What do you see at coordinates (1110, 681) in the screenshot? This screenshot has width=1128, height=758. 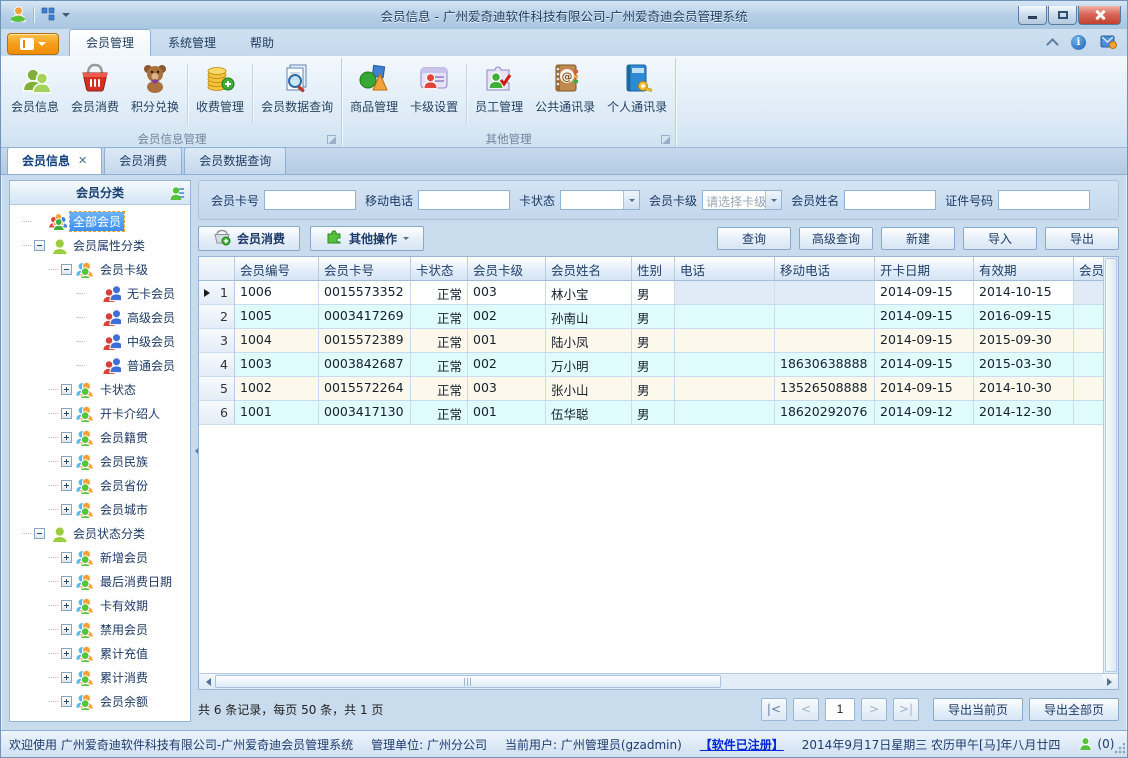 I see `scroll-right-button` at bounding box center [1110, 681].